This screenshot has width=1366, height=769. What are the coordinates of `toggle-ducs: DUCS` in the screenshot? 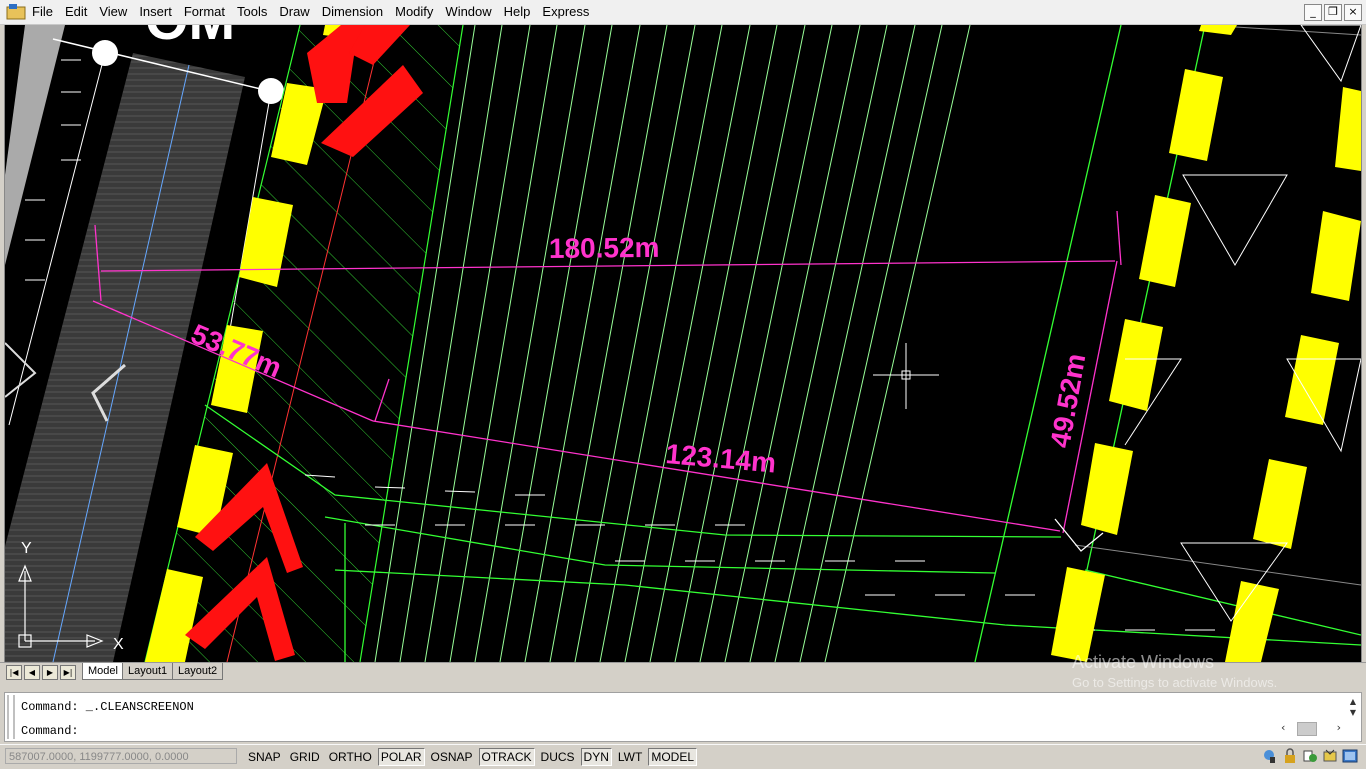 It's located at (558, 757).